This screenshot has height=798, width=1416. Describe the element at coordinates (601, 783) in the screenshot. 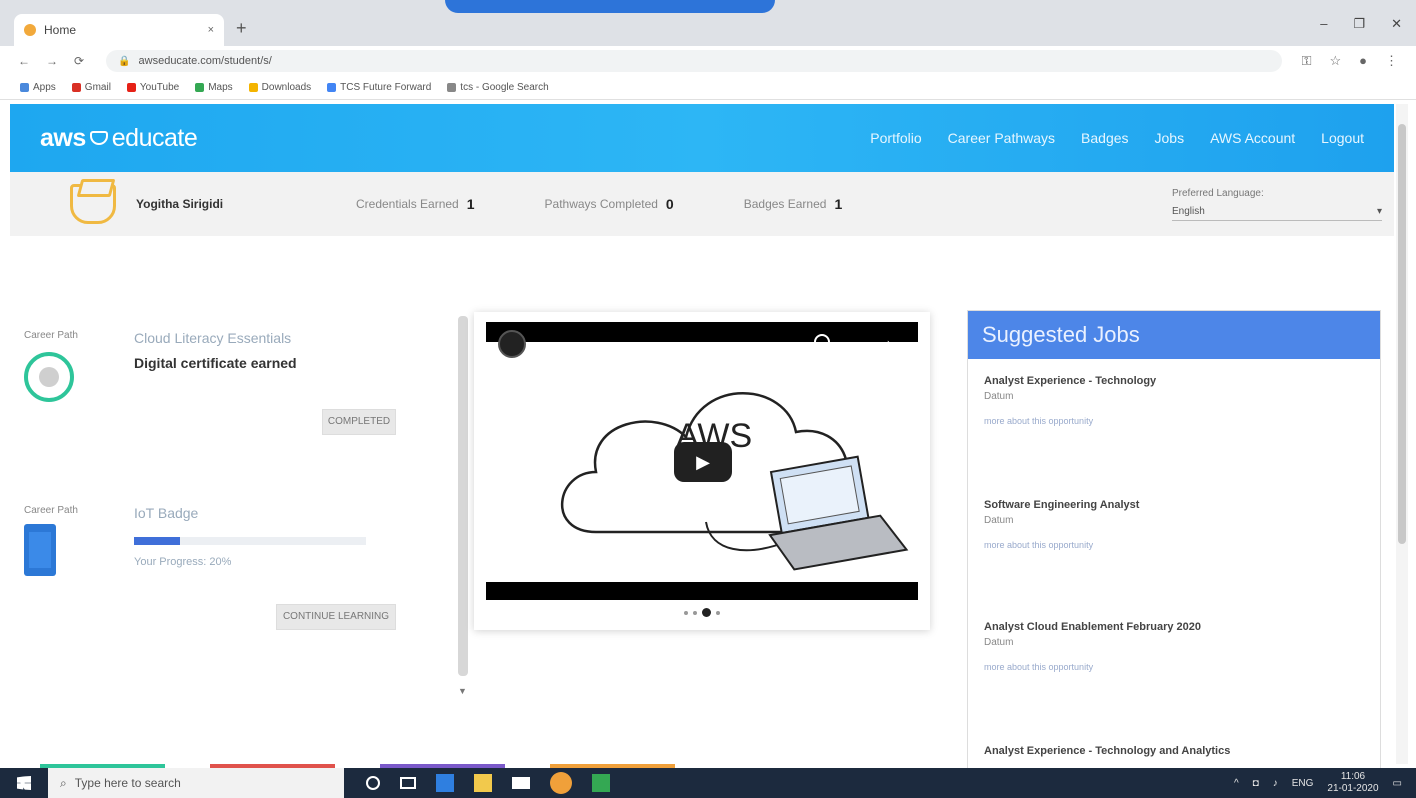

I see `calculator-icon` at that location.